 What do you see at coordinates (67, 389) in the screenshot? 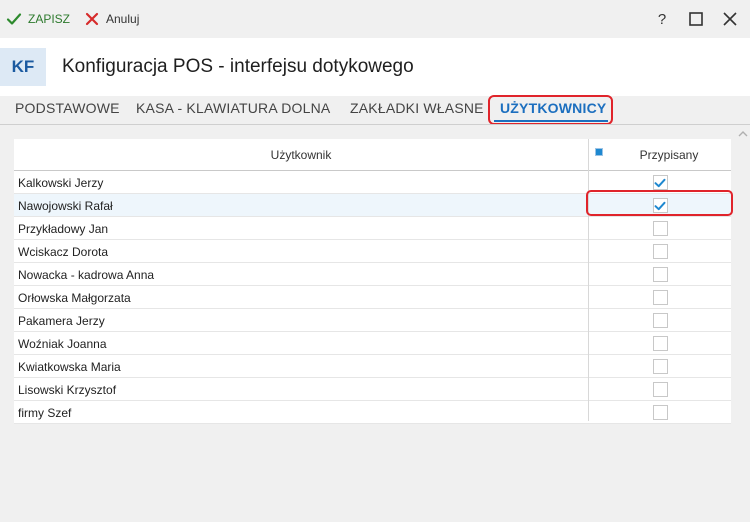
I see `user-name-cell: Lisowski Krzysztof` at bounding box center [67, 389].